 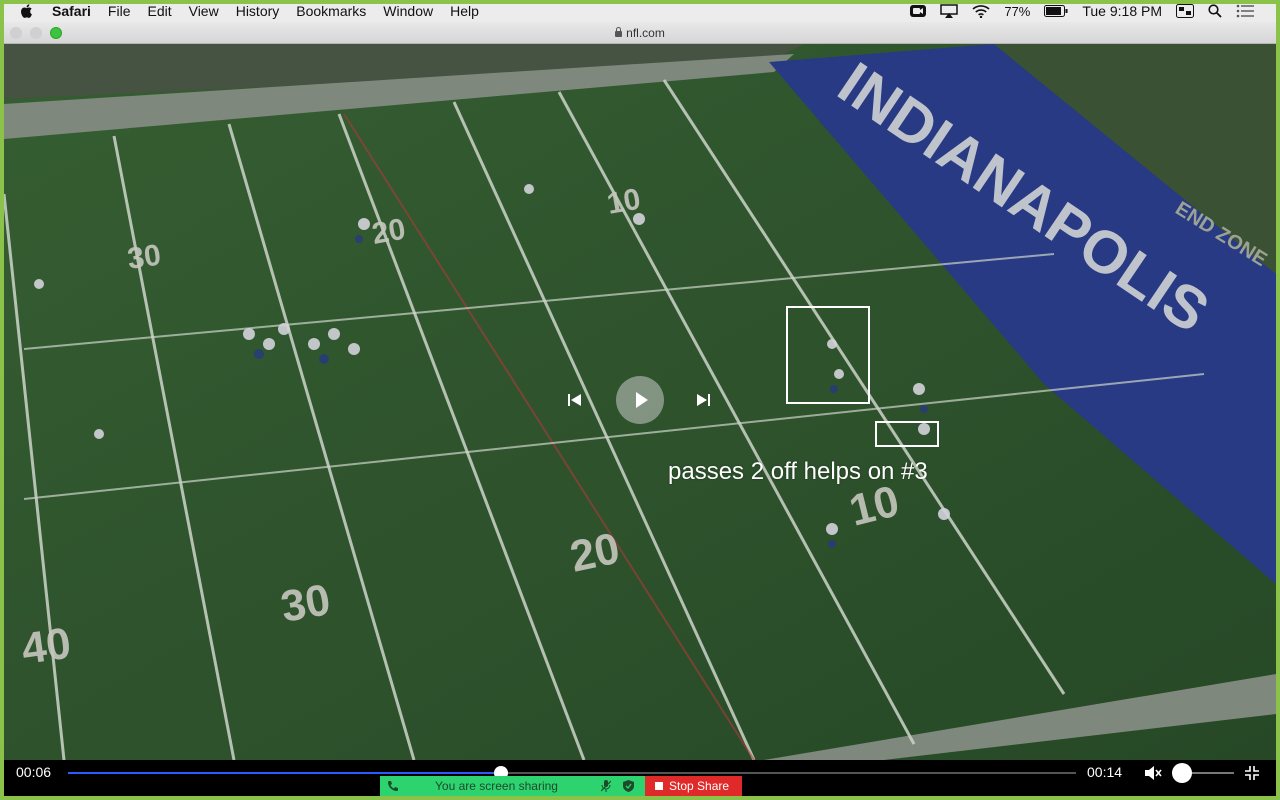 What do you see at coordinates (119, 11) in the screenshot?
I see `menu-file: File` at bounding box center [119, 11].